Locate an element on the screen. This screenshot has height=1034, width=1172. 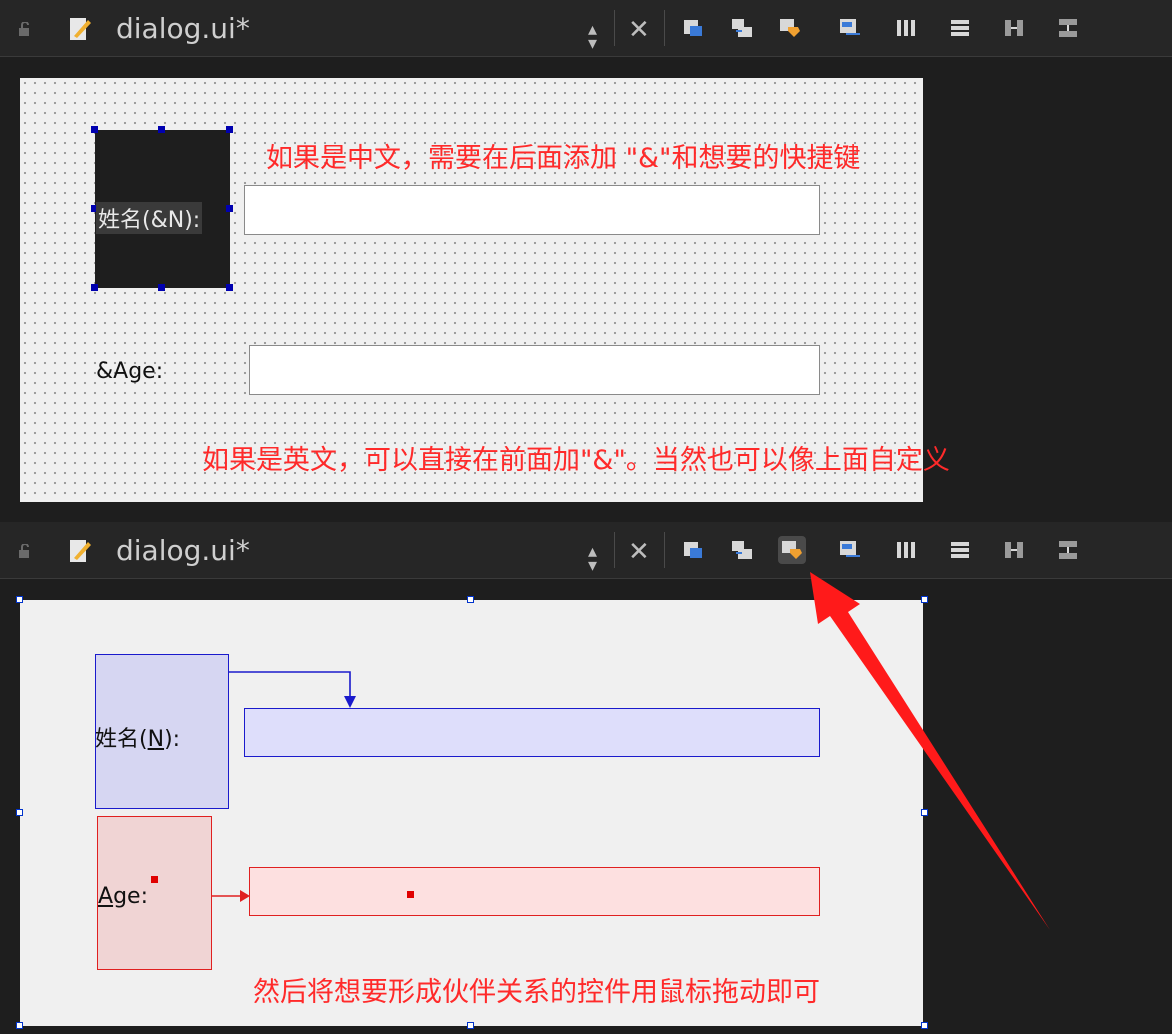
edit-buddies-icon is located at coordinates (790, 28).